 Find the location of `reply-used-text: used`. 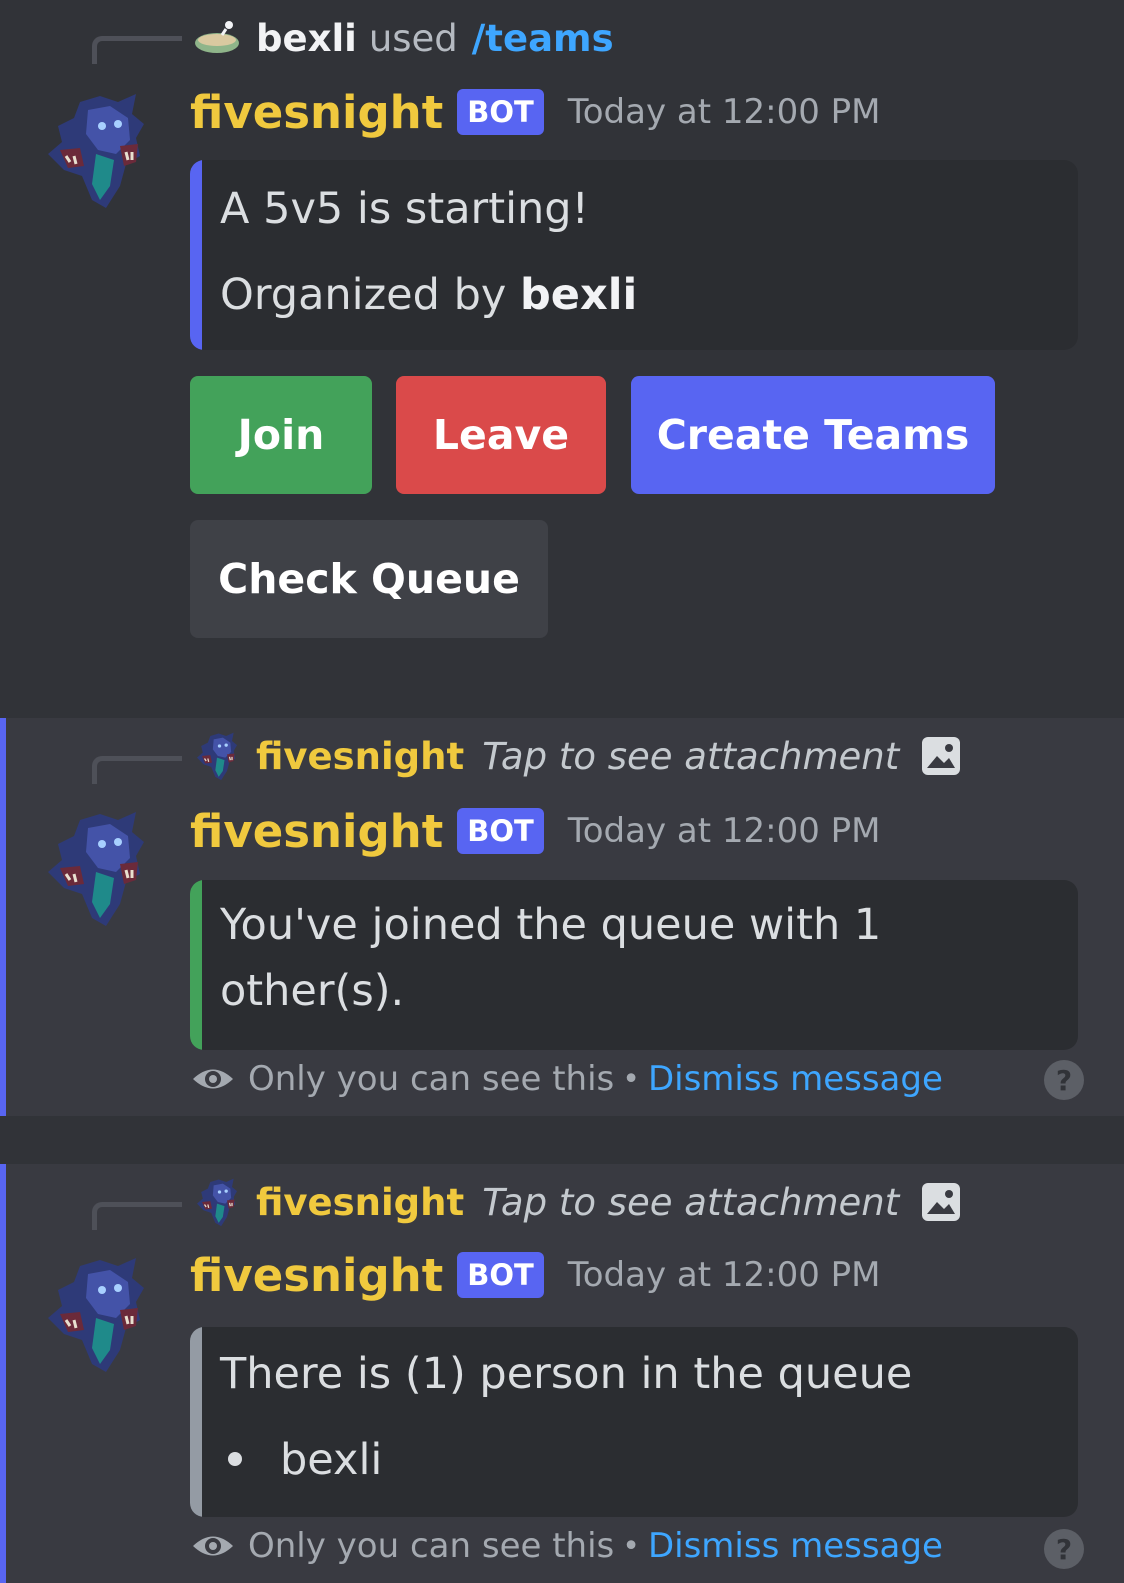

reply-used-text: used is located at coordinates (413, 38).